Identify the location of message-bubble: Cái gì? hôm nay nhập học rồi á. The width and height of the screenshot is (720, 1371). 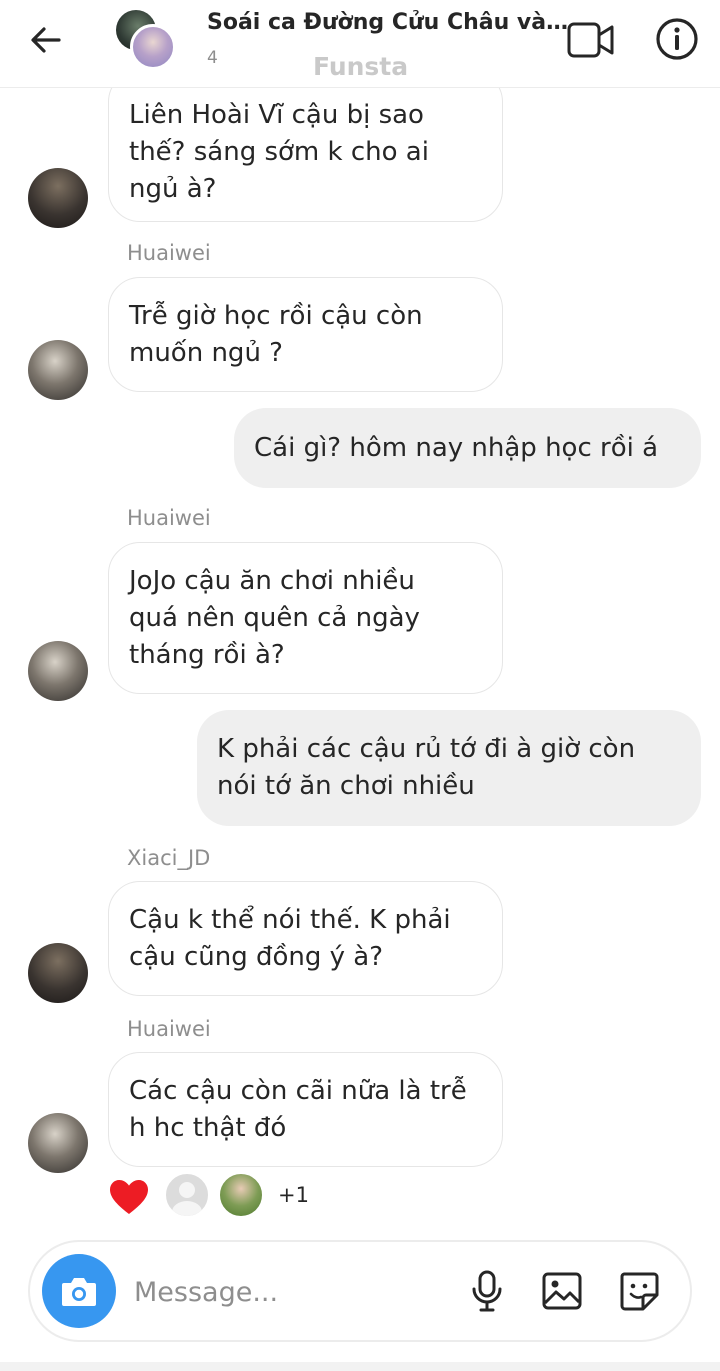
(467, 448).